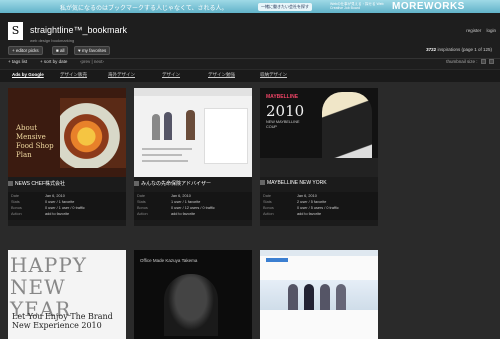  I want to click on thumb-large-icon, so click(491, 62).